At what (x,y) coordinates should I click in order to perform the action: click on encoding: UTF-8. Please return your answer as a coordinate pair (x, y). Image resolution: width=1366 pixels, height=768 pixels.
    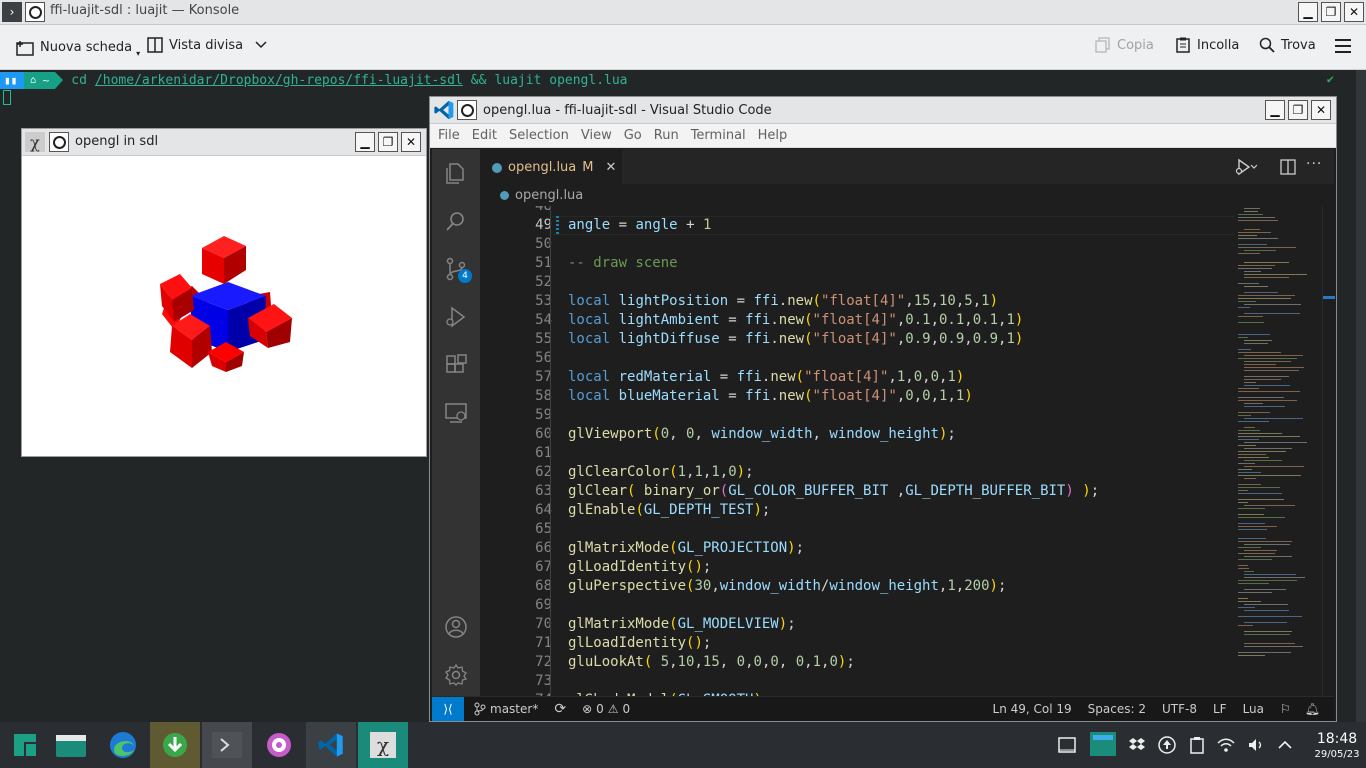
    Looking at the image, I should click on (1179, 709).